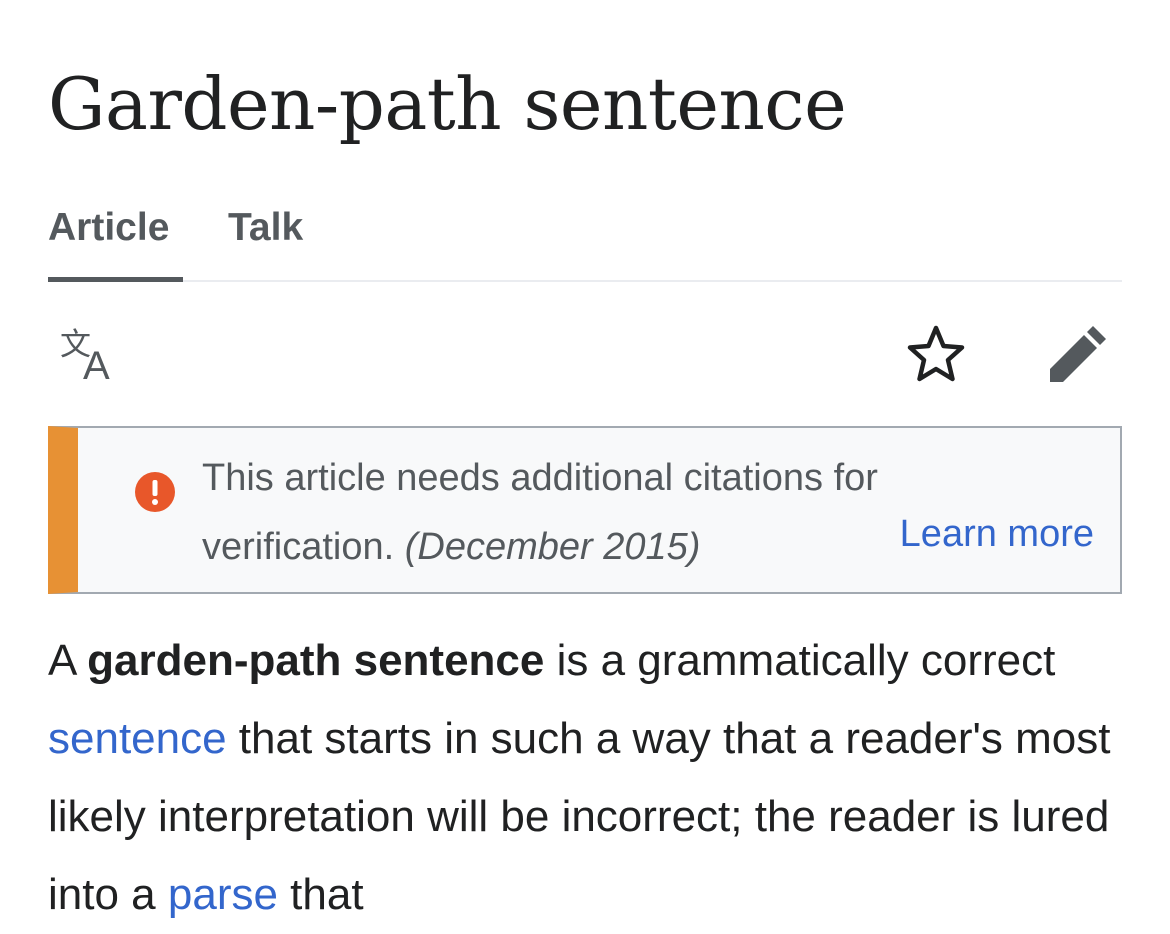  What do you see at coordinates (223, 894) in the screenshot?
I see `parse-link: parse` at bounding box center [223, 894].